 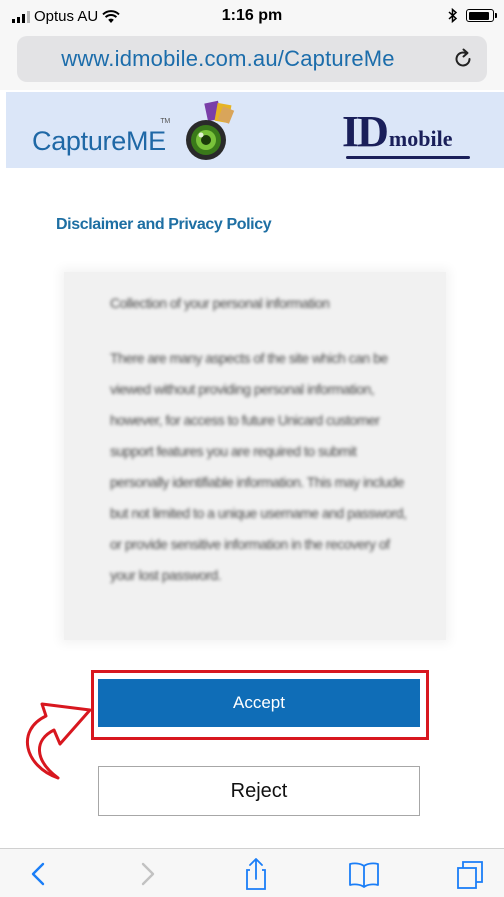 I want to click on policy-paragraph: Collection of your personal information, so click(x=220, y=303).